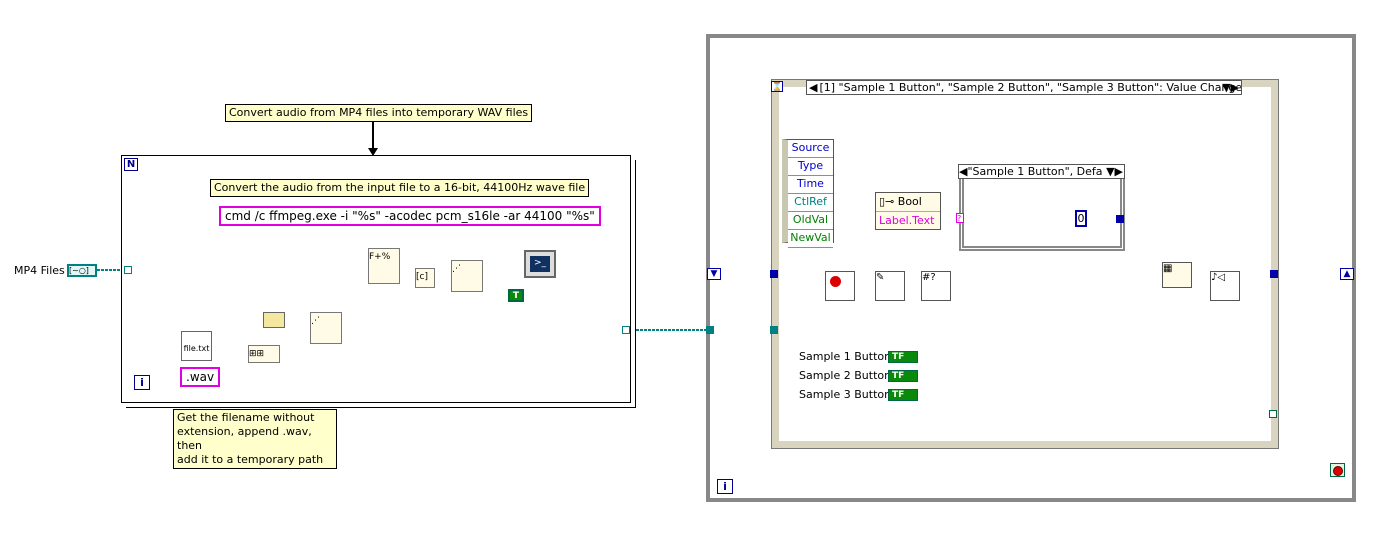 Image resolution: width=1384 pixels, height=539 pixels. I want to click on event-dropdown-icon: ▼▶, so click(1230, 87).